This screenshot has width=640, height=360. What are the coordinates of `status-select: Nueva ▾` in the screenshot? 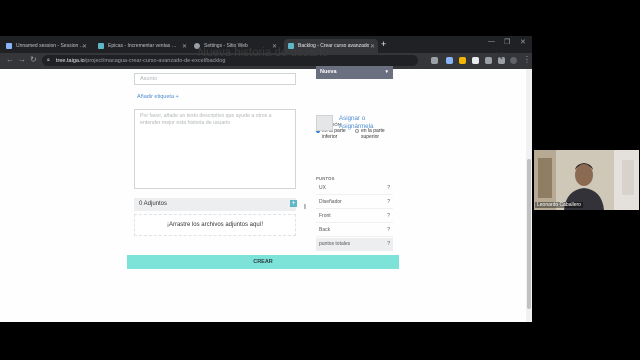 It's located at (354, 72).